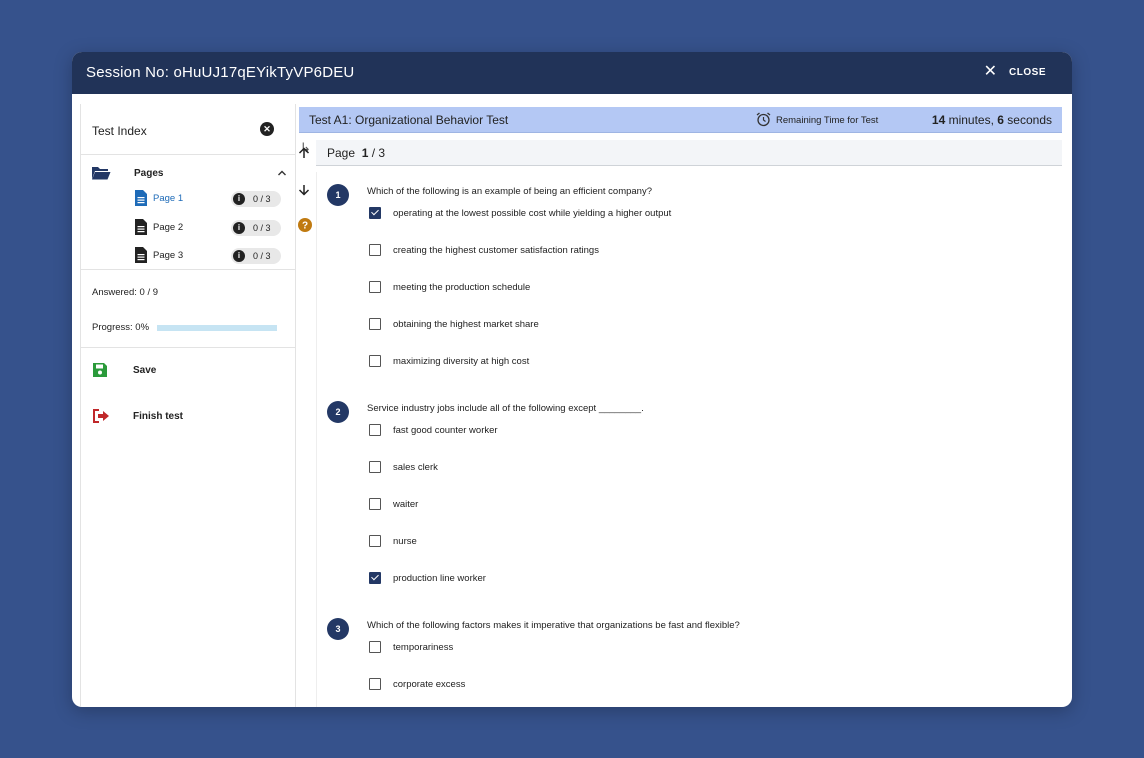 This screenshot has width=1144, height=758. I want to click on option-text: obtaining the highest market share, so click(466, 324).